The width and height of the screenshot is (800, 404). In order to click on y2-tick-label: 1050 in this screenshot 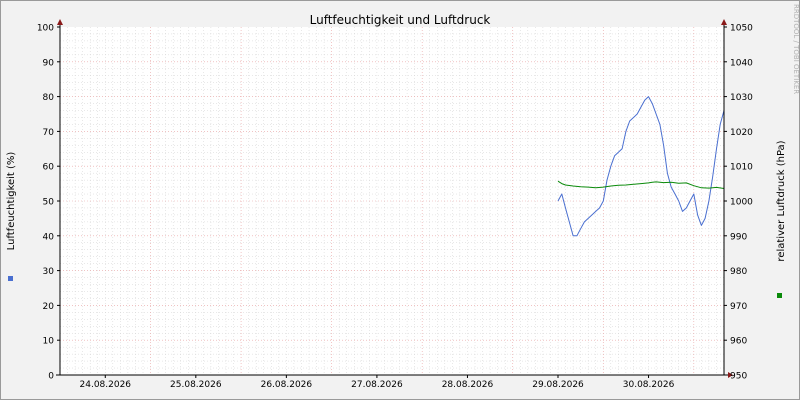, I will do `click(741, 29)`.